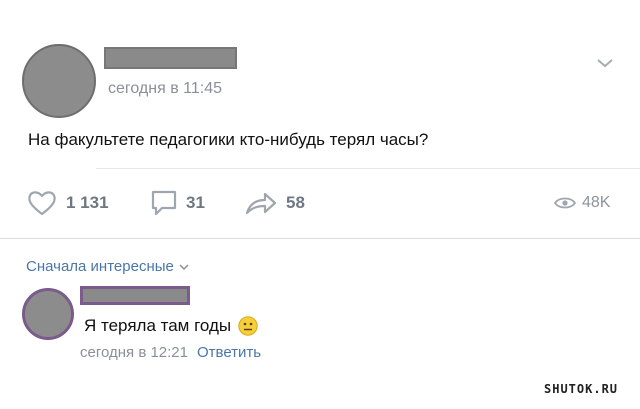  Describe the element at coordinates (164, 203) in the screenshot. I see `comment-icon` at that location.